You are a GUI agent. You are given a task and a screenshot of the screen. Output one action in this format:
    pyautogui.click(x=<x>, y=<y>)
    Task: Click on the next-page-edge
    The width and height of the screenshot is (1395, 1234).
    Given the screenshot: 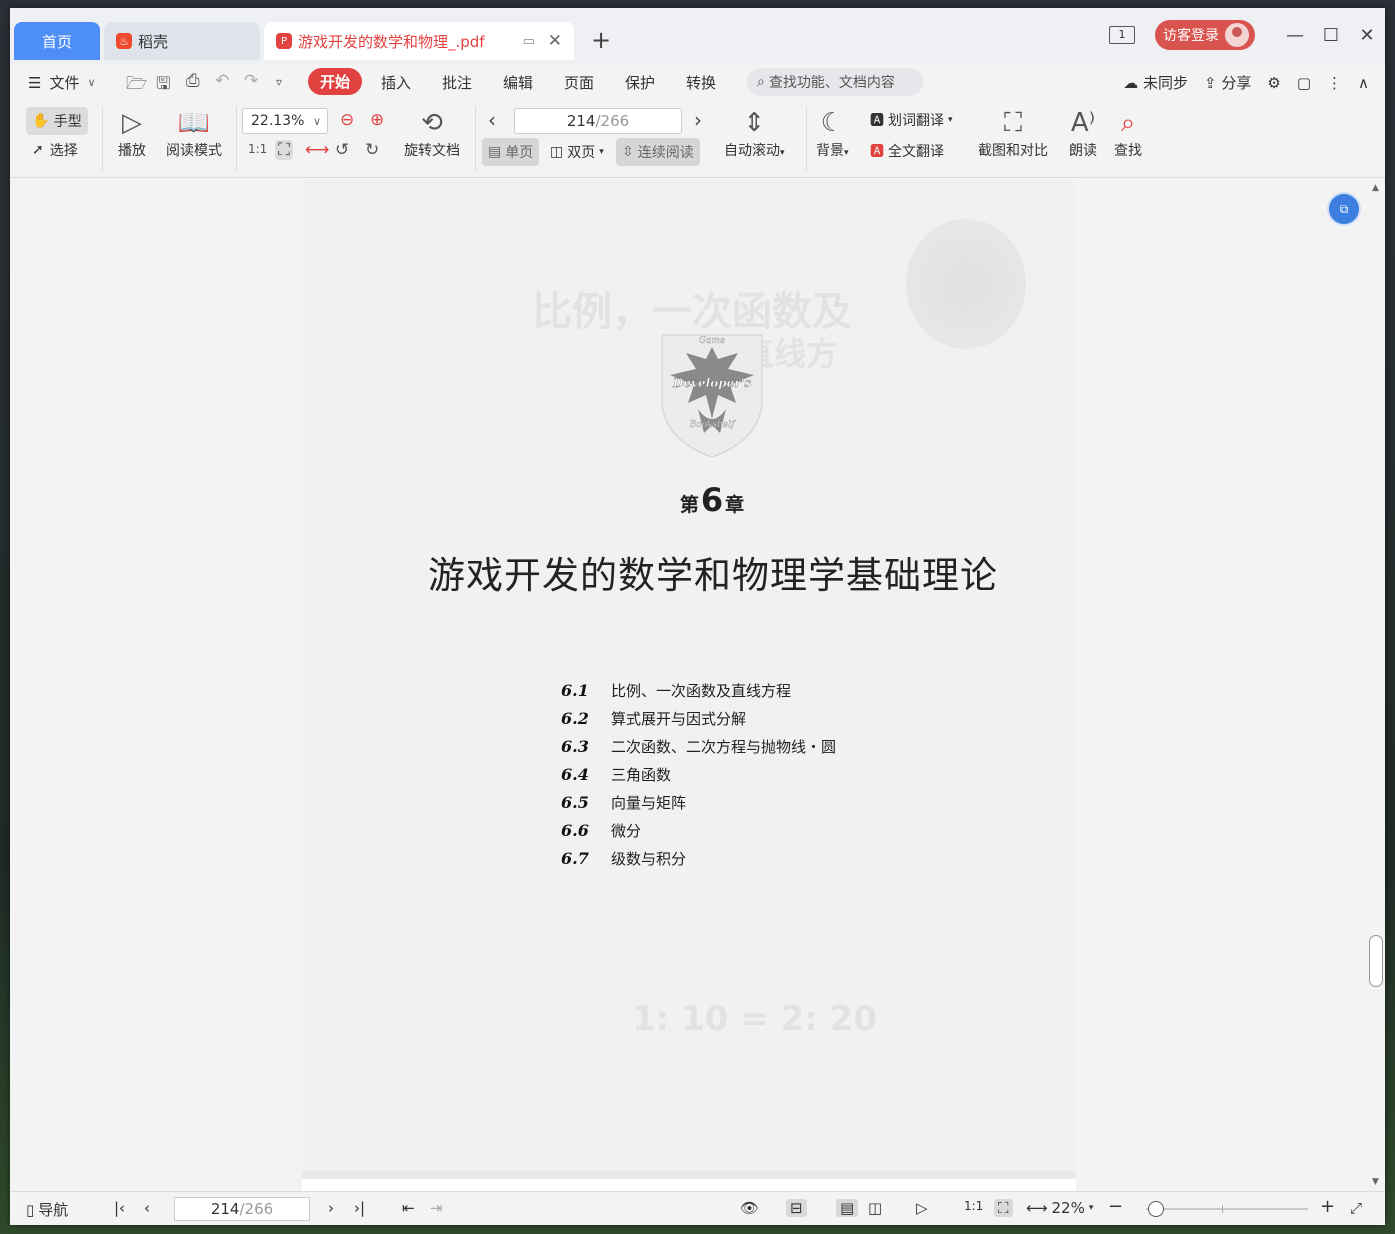 What is the action you would take?
    pyautogui.click(x=689, y=1181)
    